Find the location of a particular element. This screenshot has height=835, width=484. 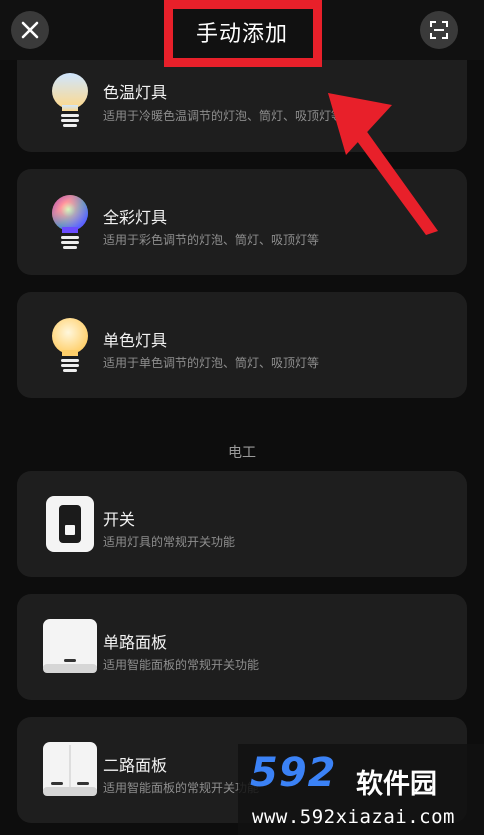

scan-button is located at coordinates (439, 30).